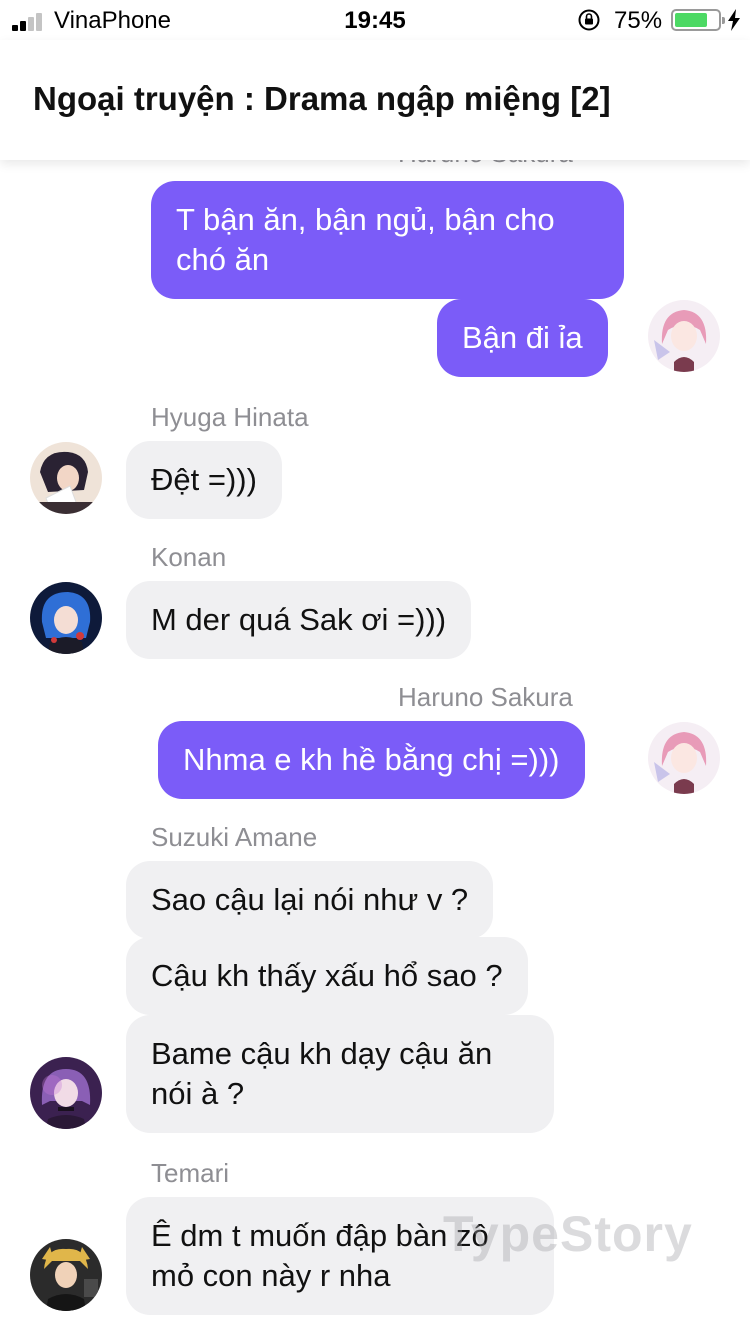 The height and width of the screenshot is (1334, 750). I want to click on charging-bolt-icon, so click(734, 20).